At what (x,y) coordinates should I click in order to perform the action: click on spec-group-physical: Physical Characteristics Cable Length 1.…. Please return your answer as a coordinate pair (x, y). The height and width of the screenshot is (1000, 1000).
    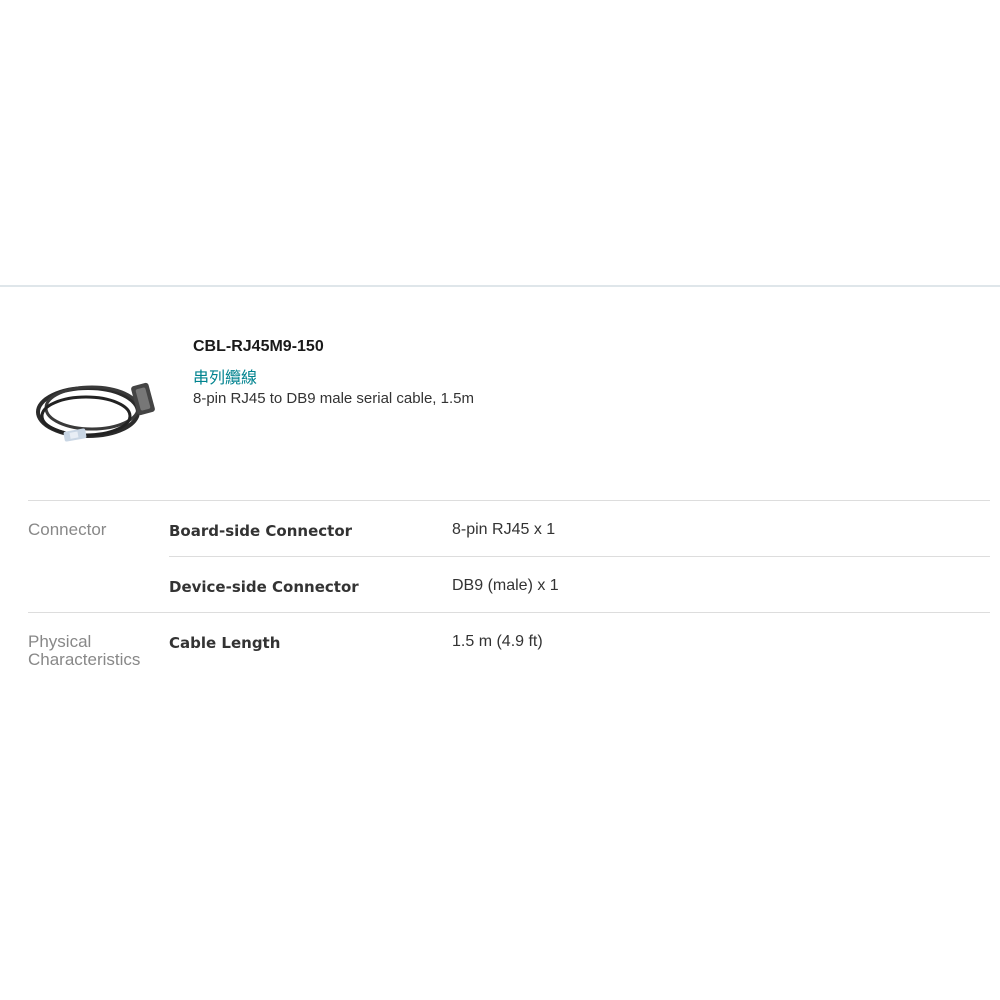
    Looking at the image, I should click on (509, 648).